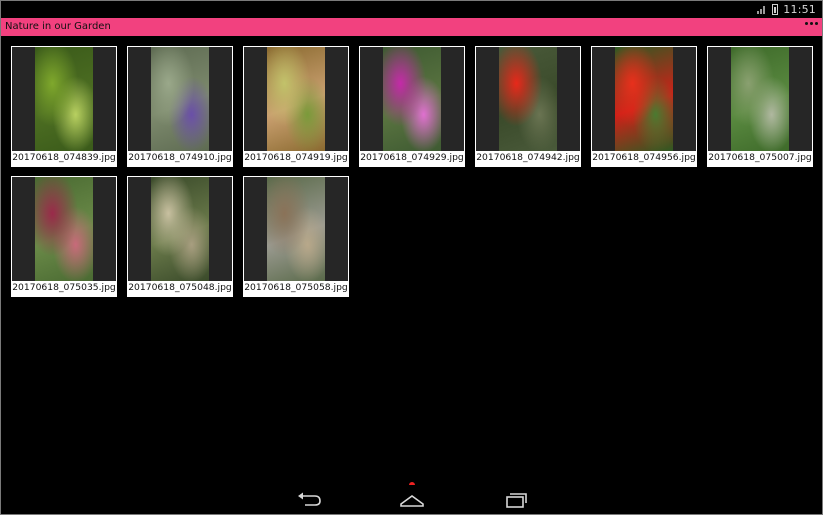 Image resolution: width=823 pixels, height=515 pixels. I want to click on navigation-bar, so click(411, 498).